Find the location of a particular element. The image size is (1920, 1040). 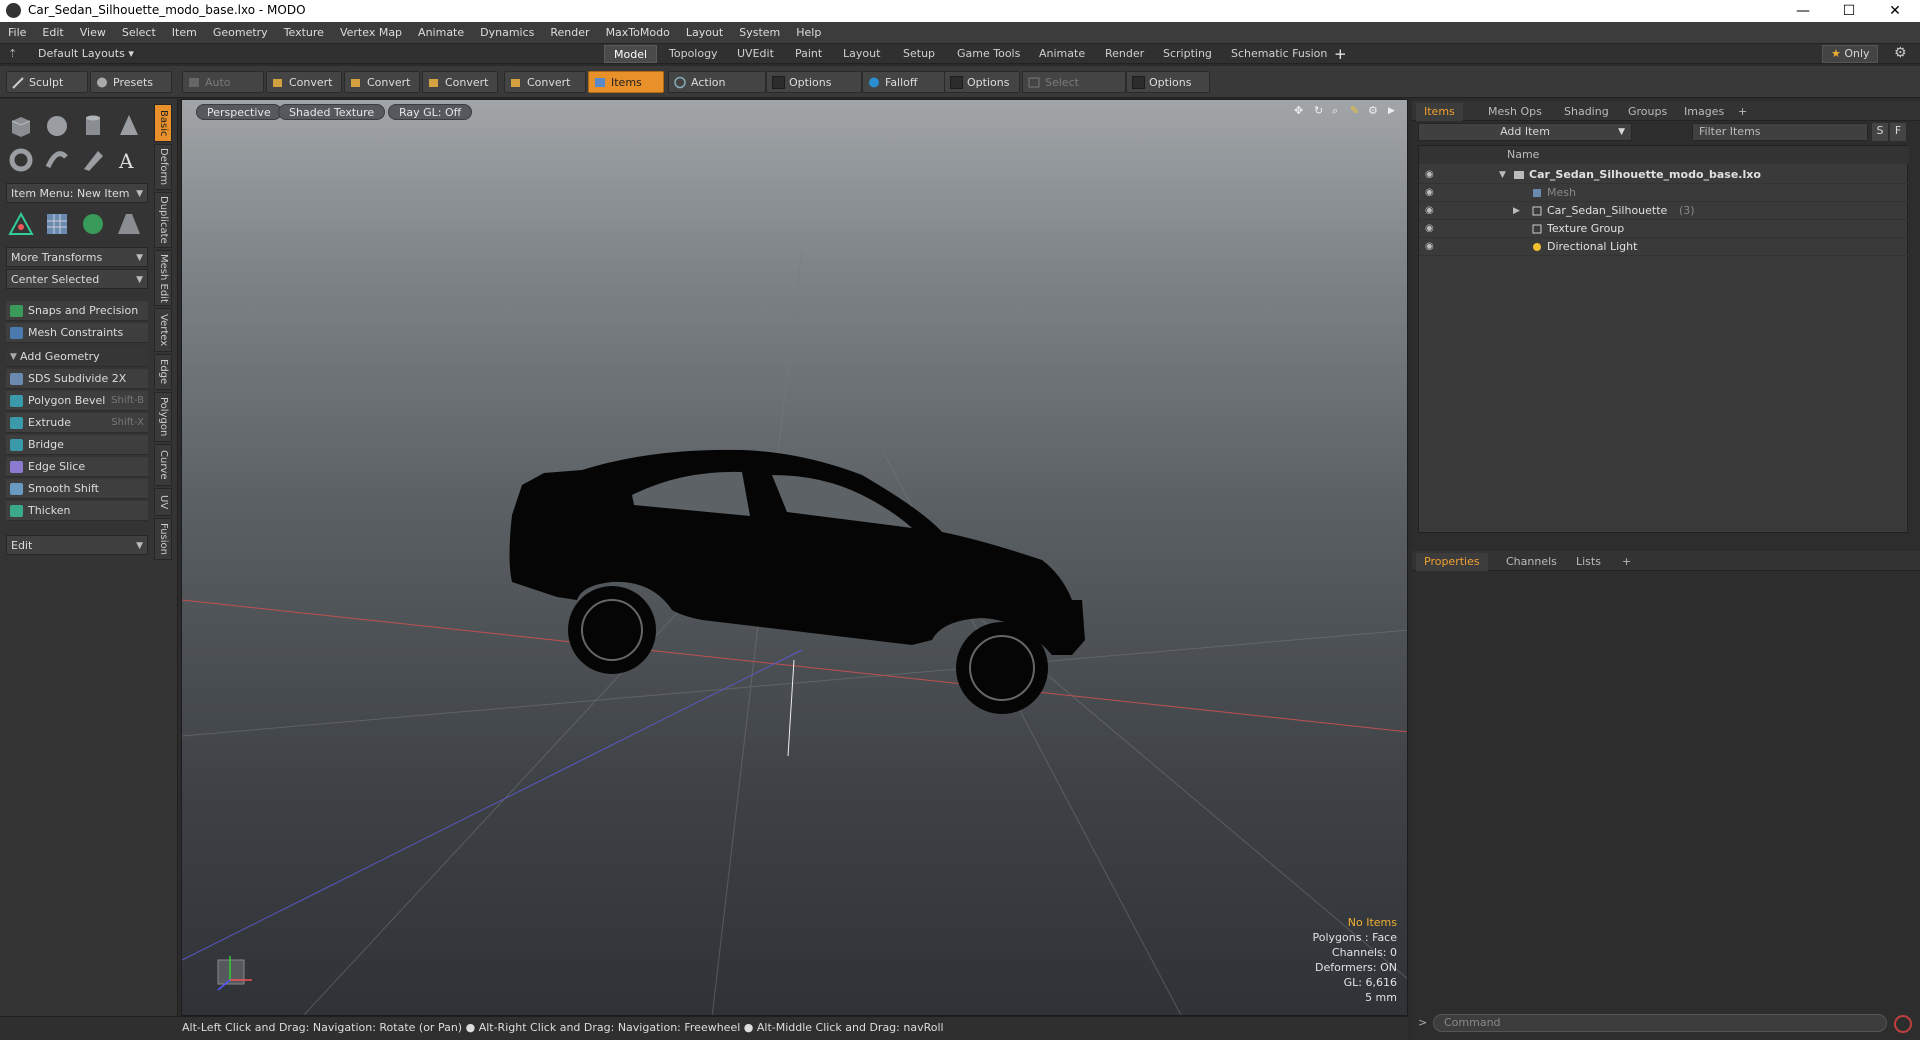

close-button: ✕ is located at coordinates (1895, 11).